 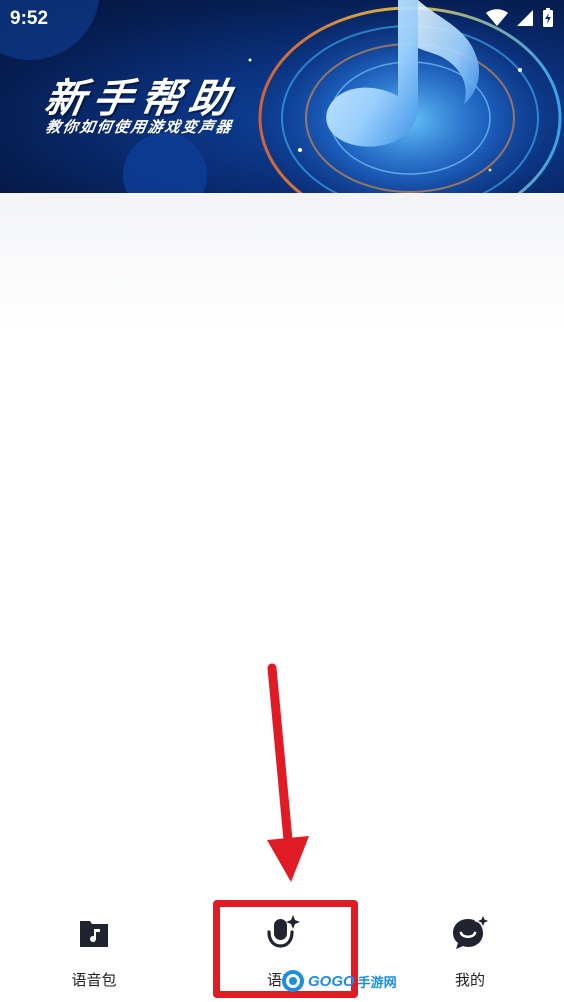 I want to click on battery-charging-icon, so click(x=548, y=17).